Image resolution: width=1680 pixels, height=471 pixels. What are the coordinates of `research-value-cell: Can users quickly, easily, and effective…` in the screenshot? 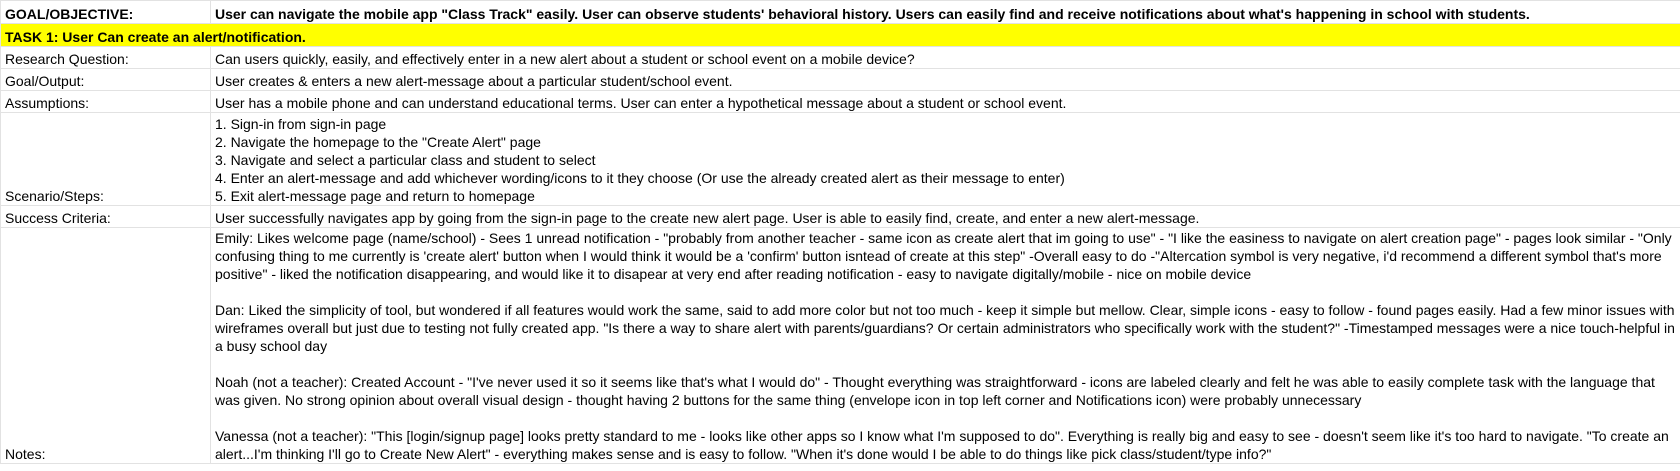 It's located at (945, 57).